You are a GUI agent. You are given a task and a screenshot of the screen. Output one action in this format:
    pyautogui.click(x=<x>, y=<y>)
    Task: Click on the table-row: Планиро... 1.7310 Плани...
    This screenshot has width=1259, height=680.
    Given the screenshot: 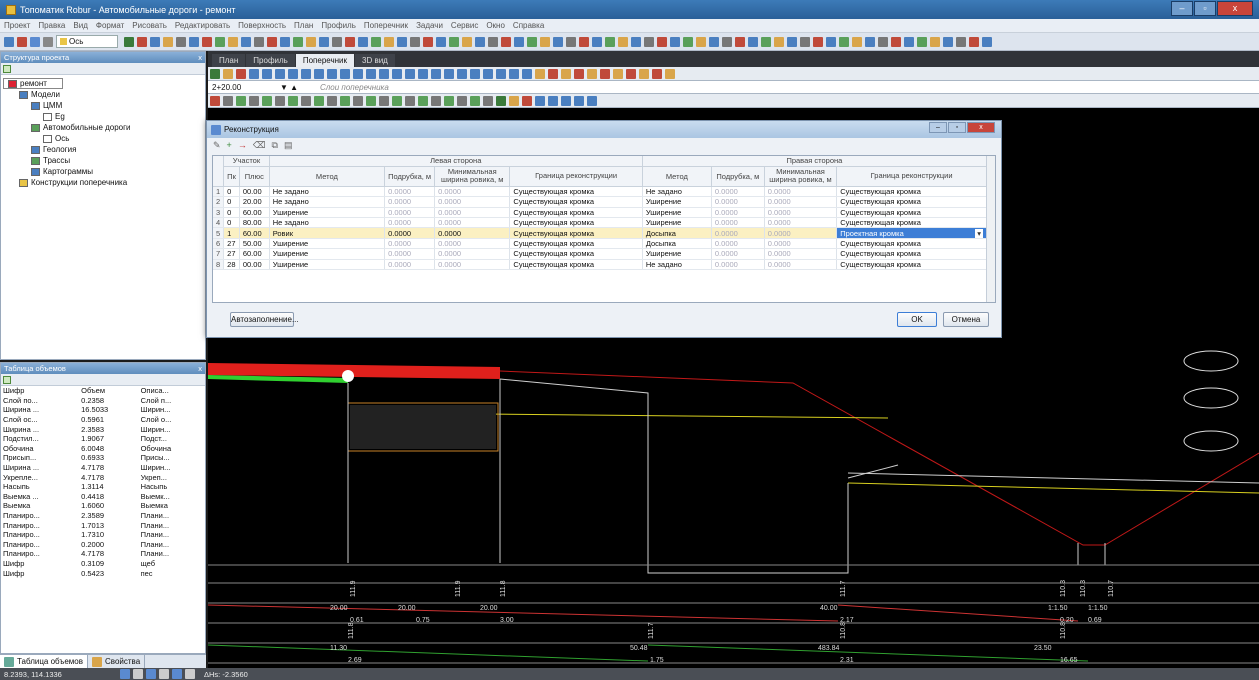 What is the action you would take?
    pyautogui.click(x=103, y=535)
    